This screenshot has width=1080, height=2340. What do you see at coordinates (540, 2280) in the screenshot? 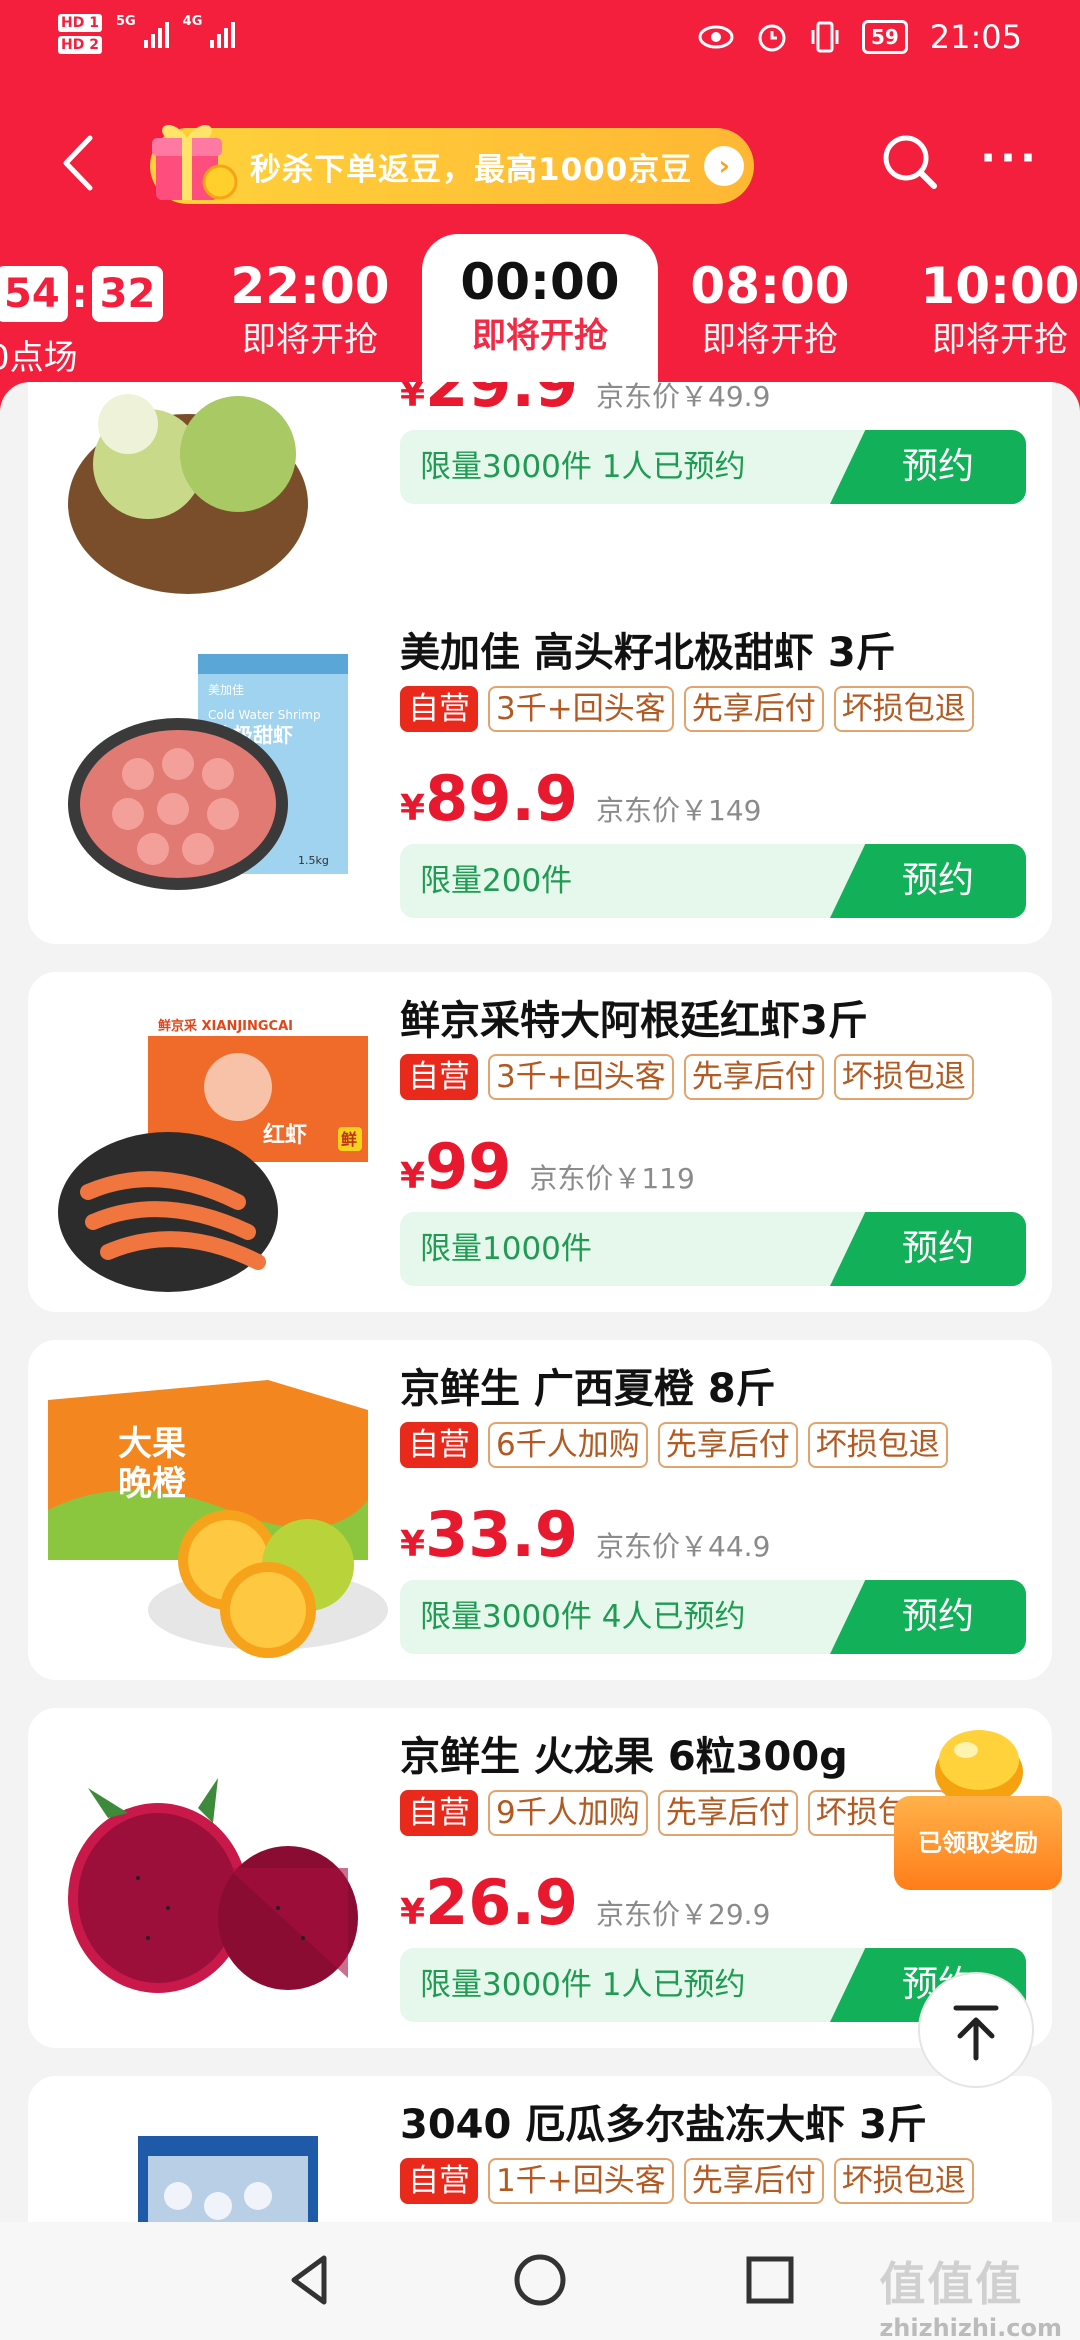
I see `nav-home-icon` at bounding box center [540, 2280].